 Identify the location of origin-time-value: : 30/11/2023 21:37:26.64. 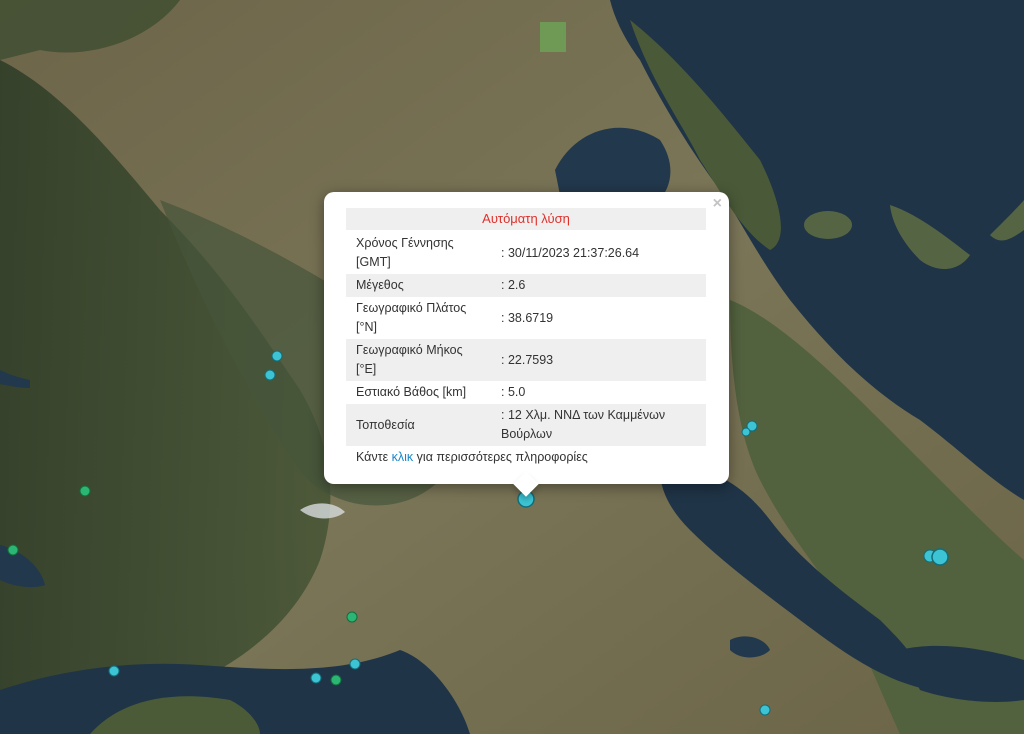
(570, 252).